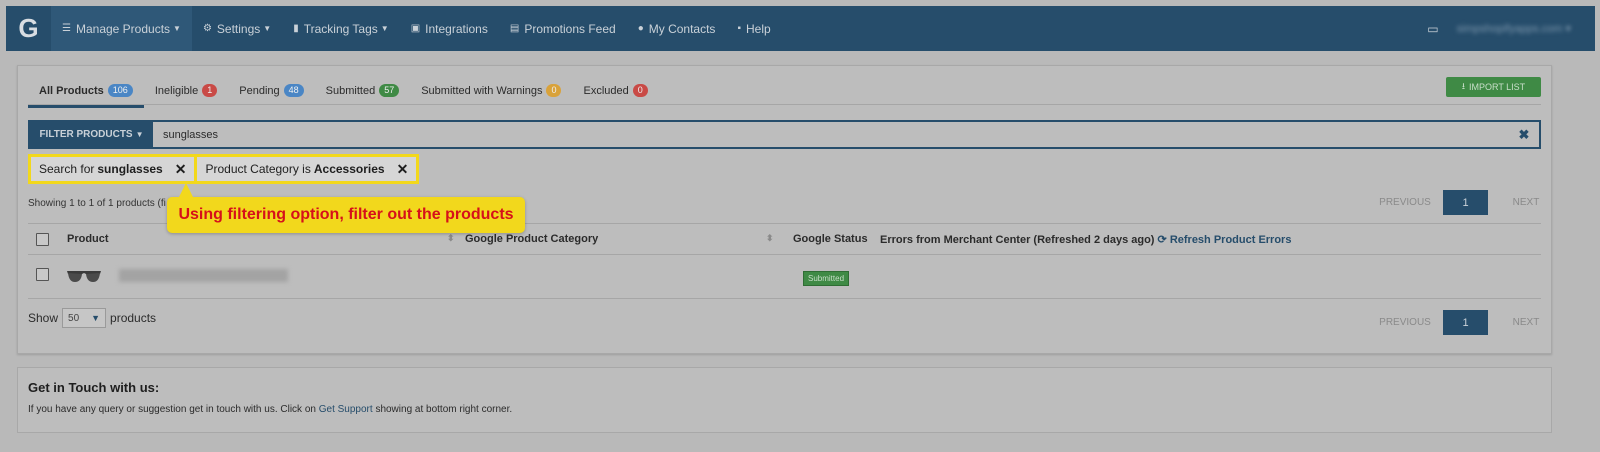 This screenshot has width=1600, height=452. I want to click on row-checkbox, so click(42, 274).